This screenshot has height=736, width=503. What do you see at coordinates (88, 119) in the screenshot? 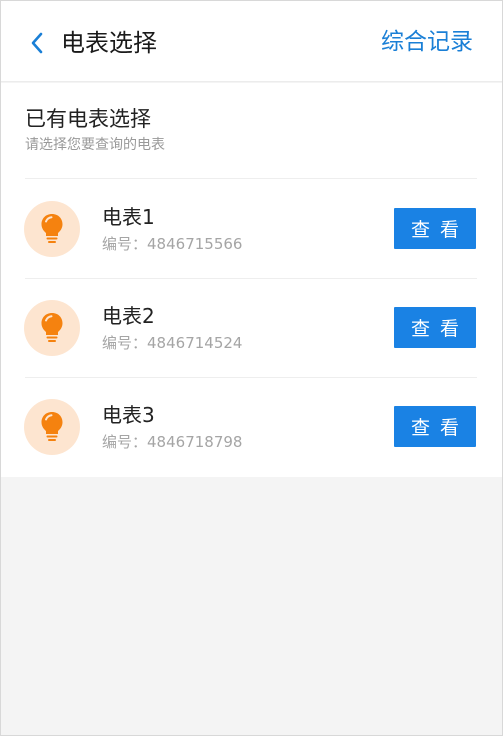
I see `section-title: 已有电表选择` at bounding box center [88, 119].